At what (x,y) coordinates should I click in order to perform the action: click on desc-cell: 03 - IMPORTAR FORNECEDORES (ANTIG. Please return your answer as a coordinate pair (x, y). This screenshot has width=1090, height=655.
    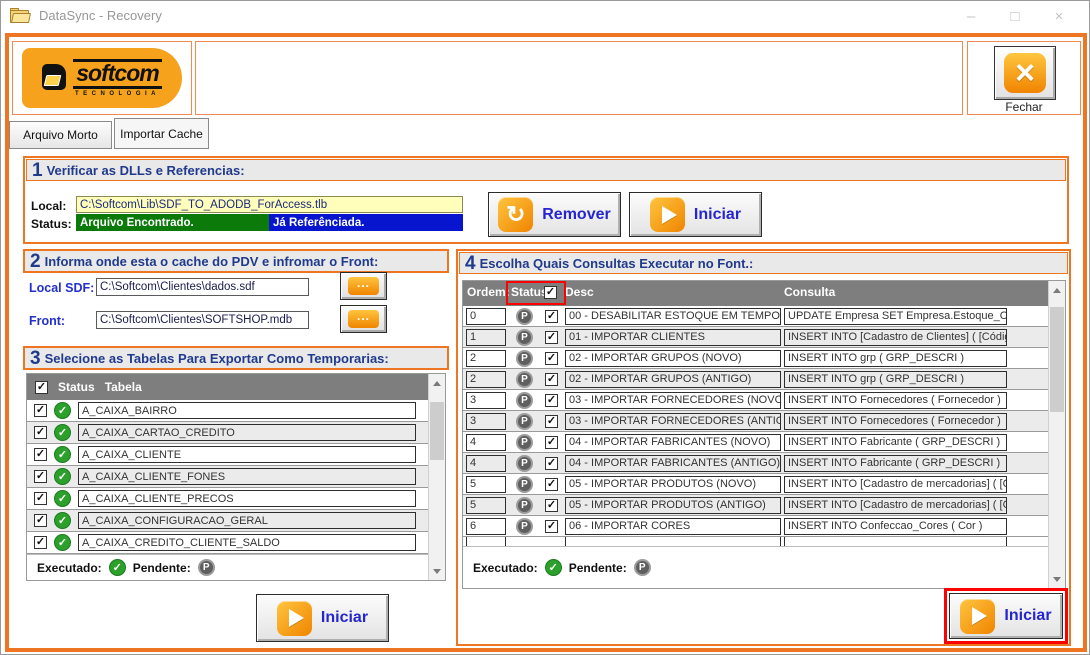
    Looking at the image, I should click on (673, 421).